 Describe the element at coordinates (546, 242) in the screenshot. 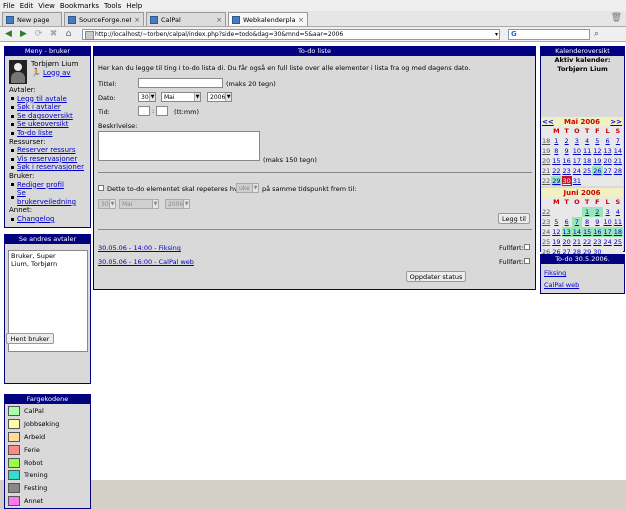

I see `week-number: 25` at that location.